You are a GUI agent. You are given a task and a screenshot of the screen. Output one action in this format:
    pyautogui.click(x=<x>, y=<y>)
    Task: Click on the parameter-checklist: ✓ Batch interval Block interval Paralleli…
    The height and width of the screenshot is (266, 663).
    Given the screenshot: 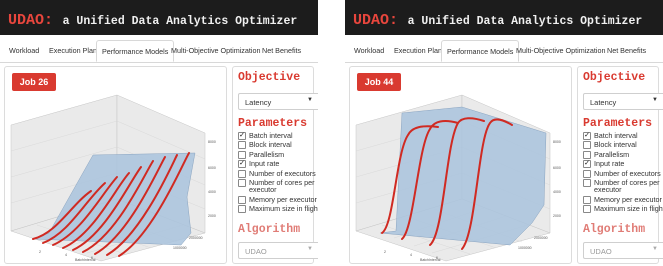 What is the action you would take?
    pyautogui.click(x=278, y=173)
    